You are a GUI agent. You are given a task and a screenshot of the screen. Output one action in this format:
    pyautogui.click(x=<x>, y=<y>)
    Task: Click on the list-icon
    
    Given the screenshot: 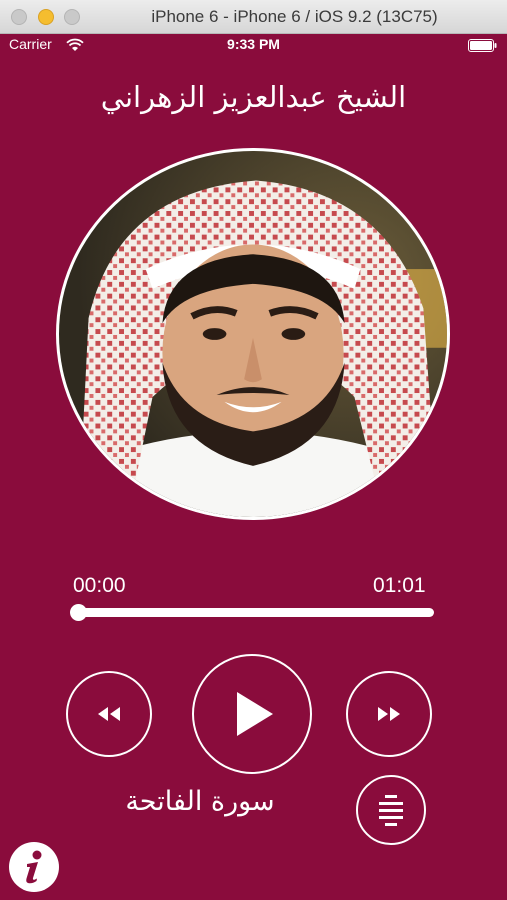 What is the action you would take?
    pyautogui.click(x=391, y=810)
    